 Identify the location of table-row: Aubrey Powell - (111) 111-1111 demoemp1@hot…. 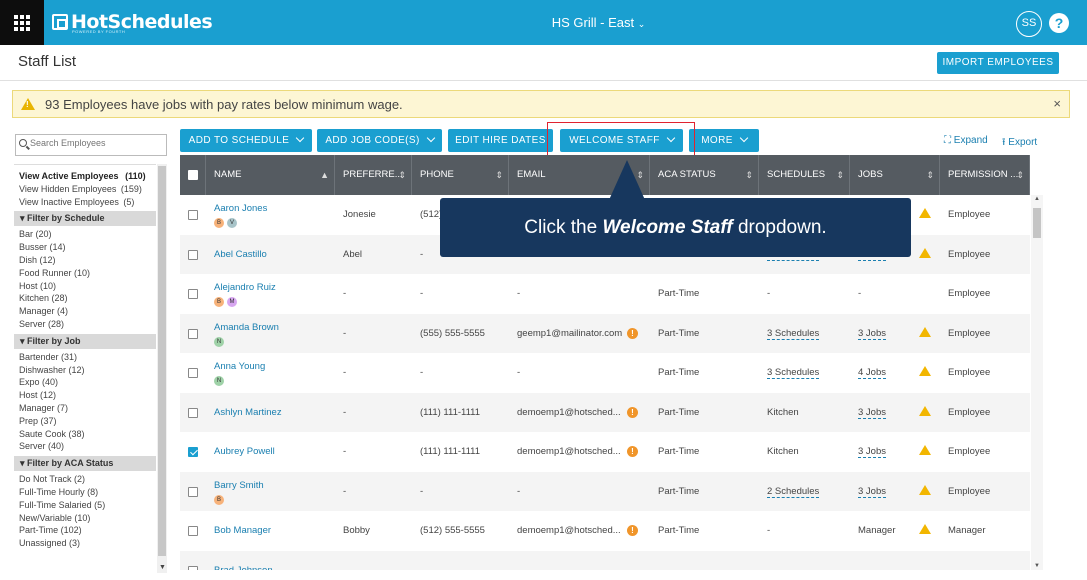
(605, 452).